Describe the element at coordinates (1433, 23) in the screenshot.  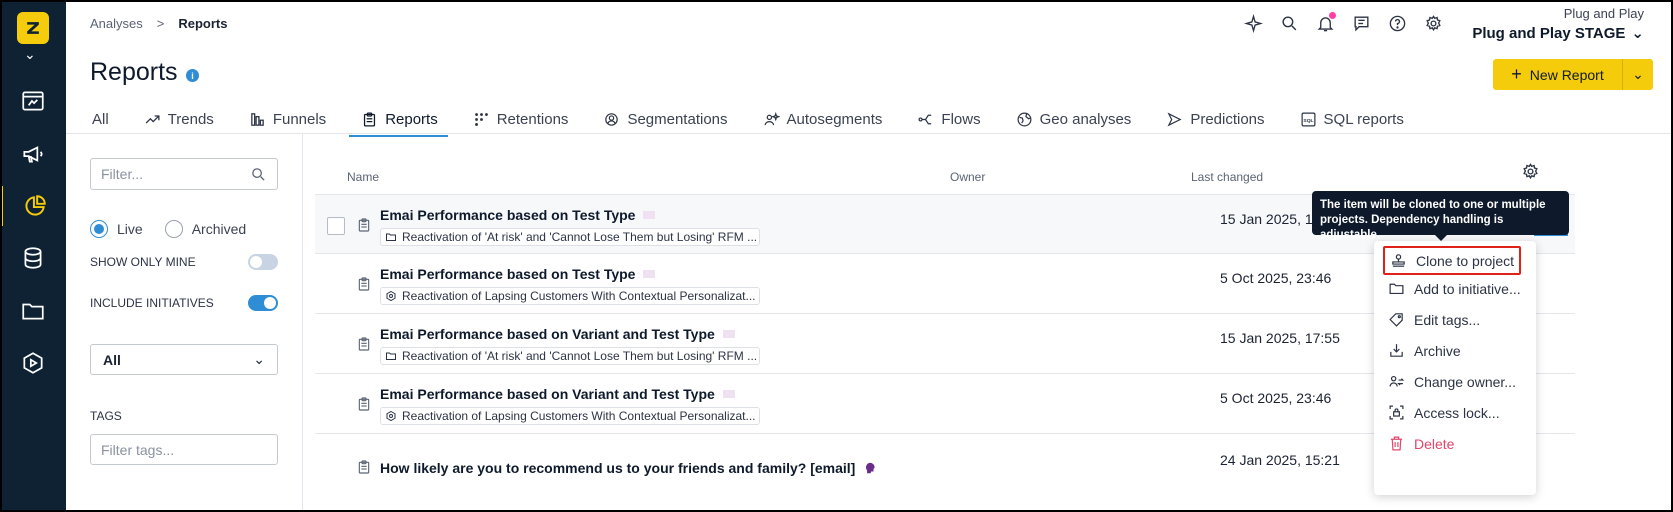
I see `settings-gear-icon` at that location.